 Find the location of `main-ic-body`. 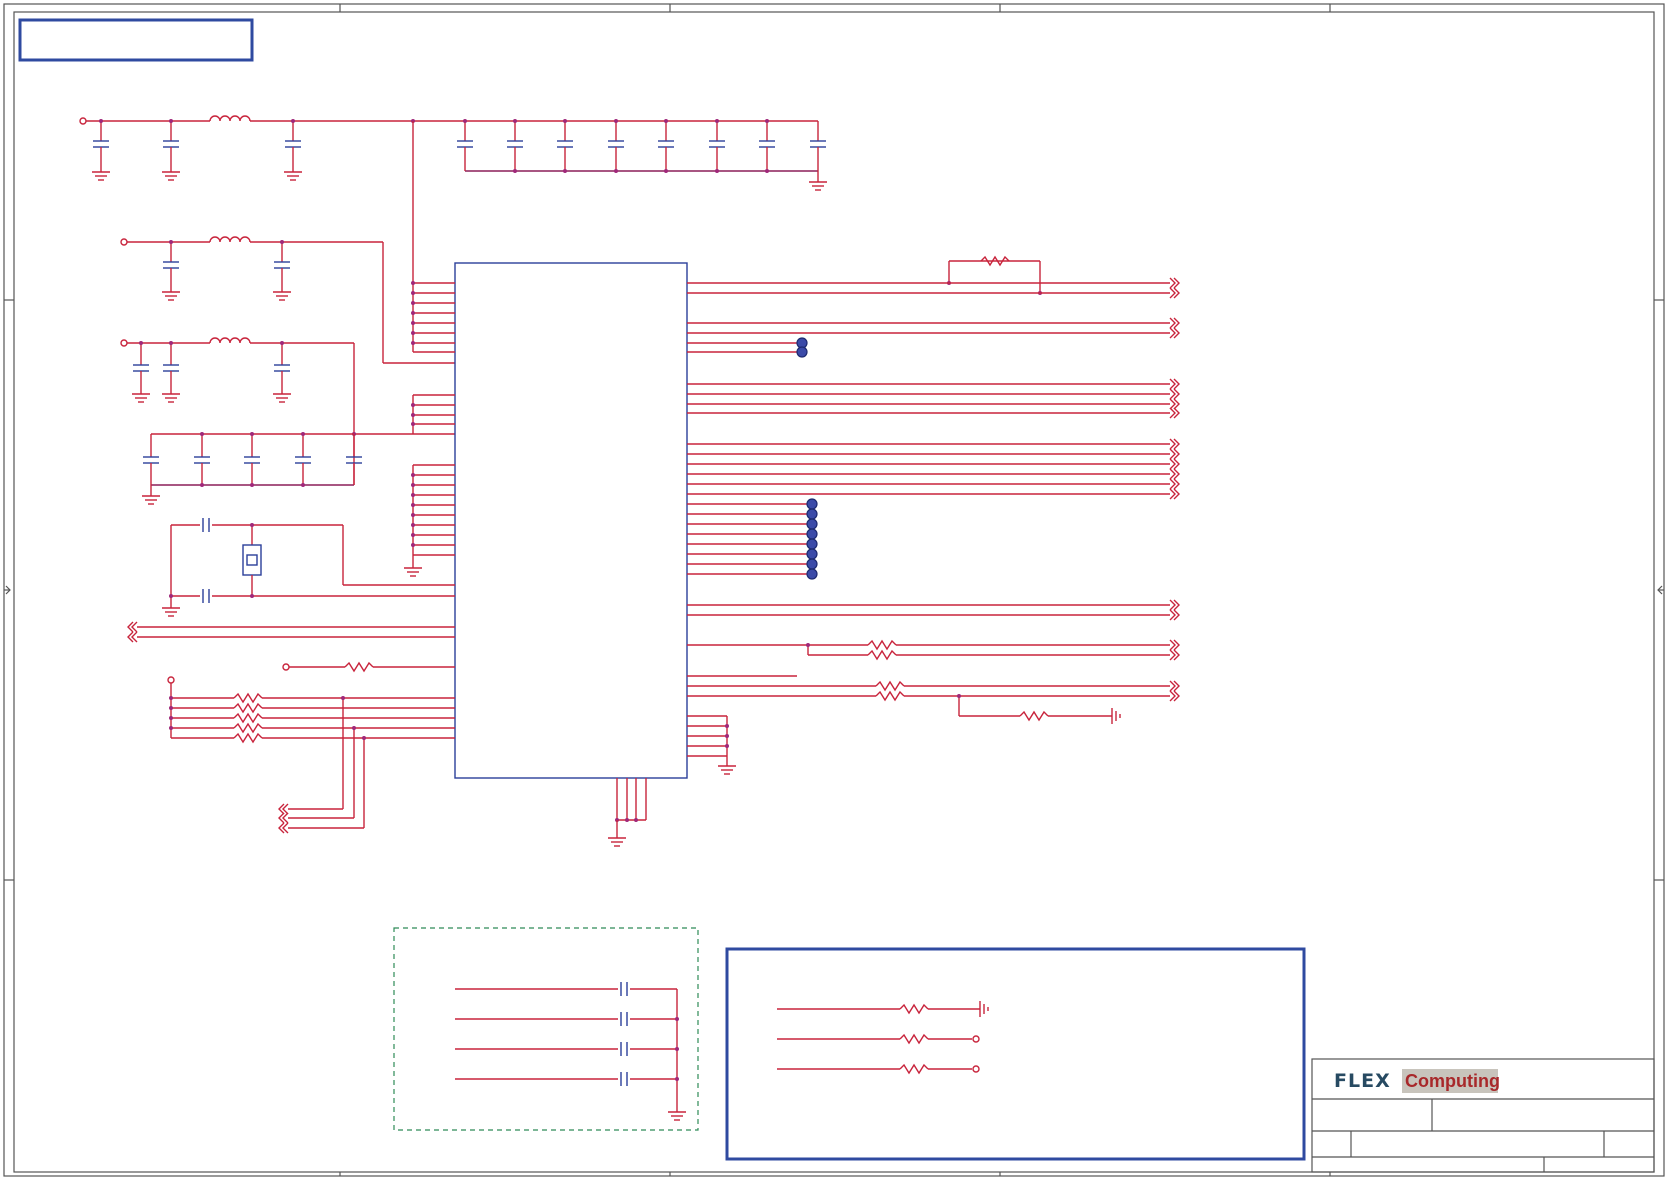

main-ic-body is located at coordinates (571, 520).